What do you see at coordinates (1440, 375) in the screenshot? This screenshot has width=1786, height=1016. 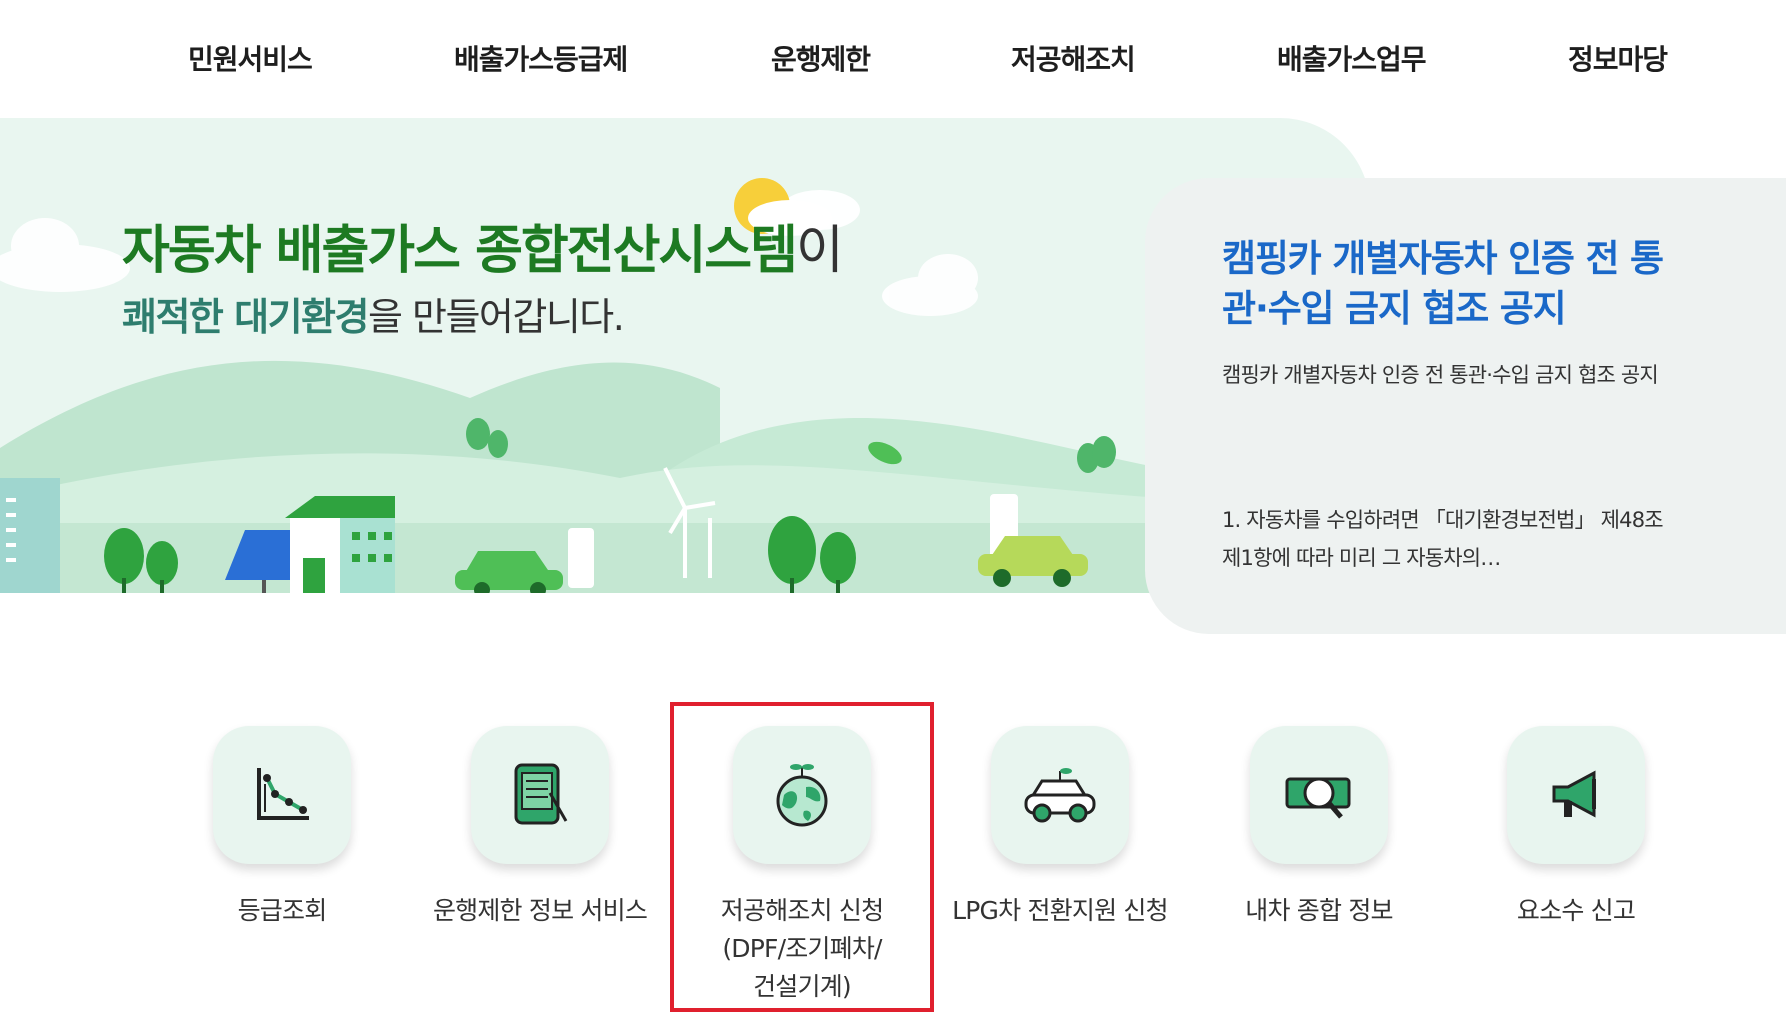 I see `notice-summary: 캠핑카 개별자동차 인증 전 통관·수입 금지 협조 공지` at bounding box center [1440, 375].